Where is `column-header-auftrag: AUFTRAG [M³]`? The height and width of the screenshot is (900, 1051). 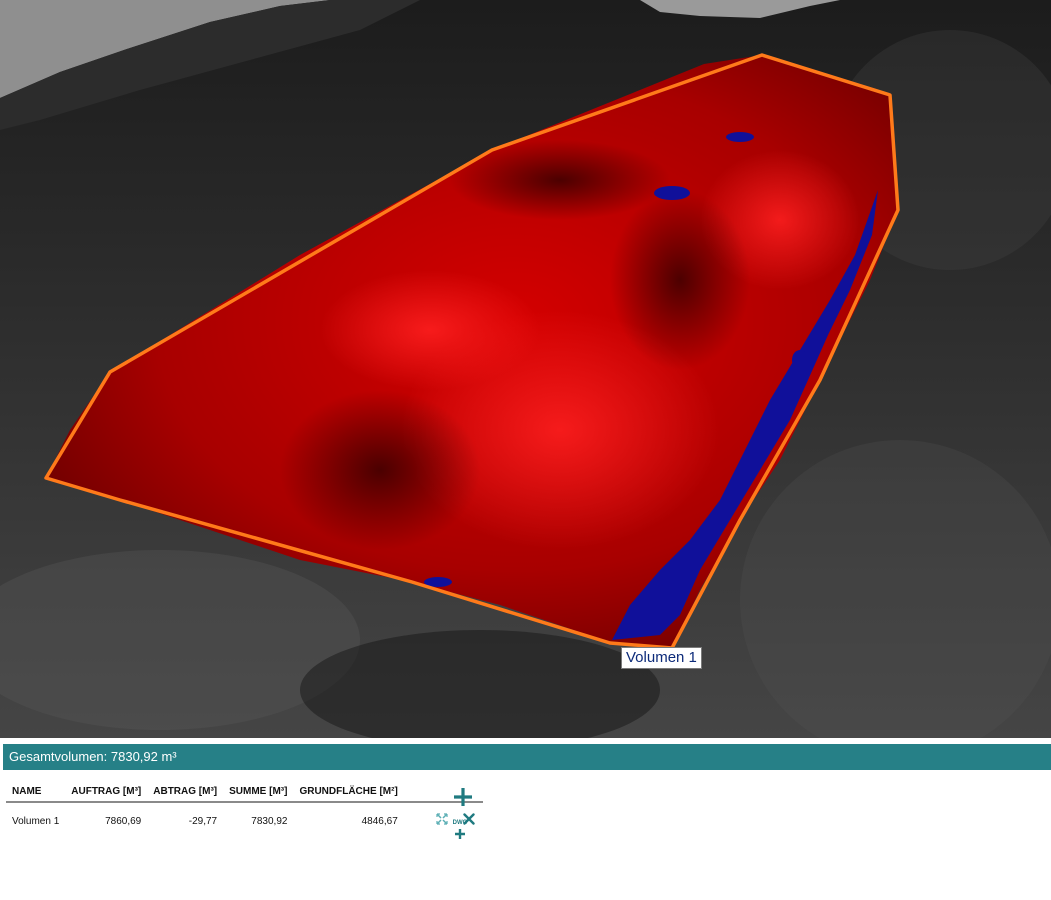
column-header-auftrag: AUFTRAG [M³] is located at coordinates (106, 792).